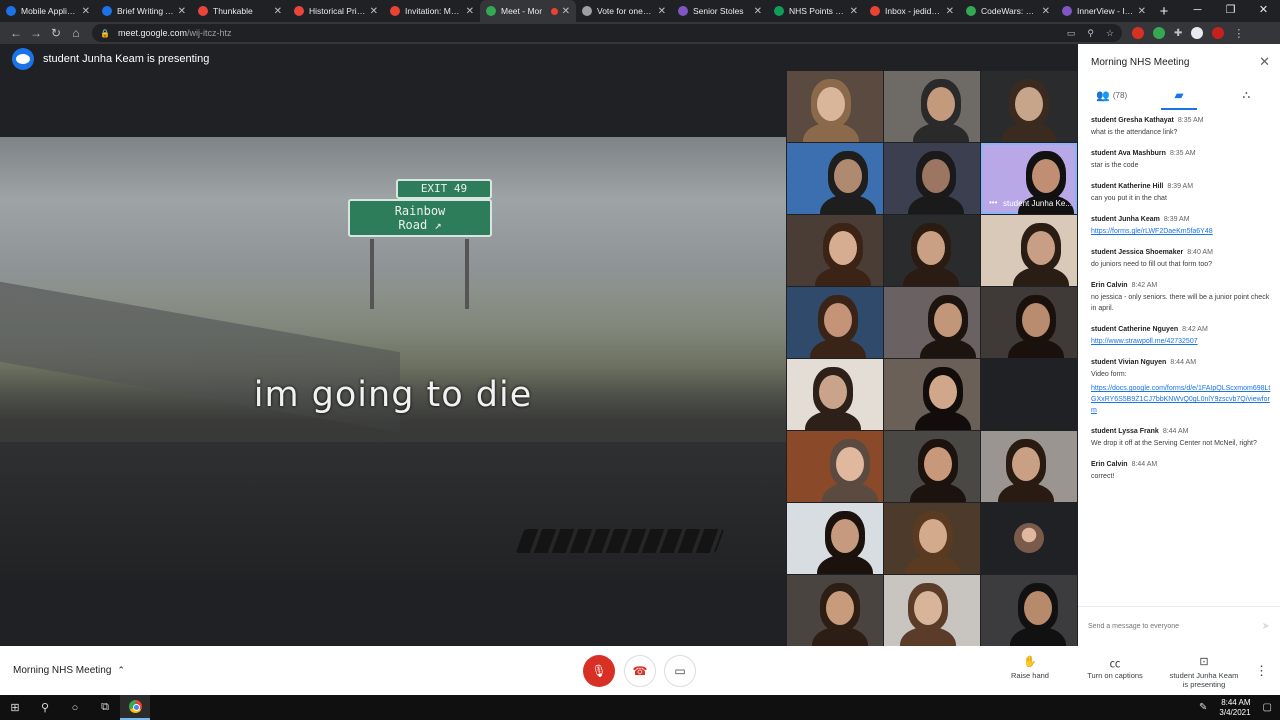 Image resolution: width=1280 pixels, height=720 pixels. What do you see at coordinates (135, 707) in the screenshot?
I see `chrome-taskbar-button` at bounding box center [135, 707].